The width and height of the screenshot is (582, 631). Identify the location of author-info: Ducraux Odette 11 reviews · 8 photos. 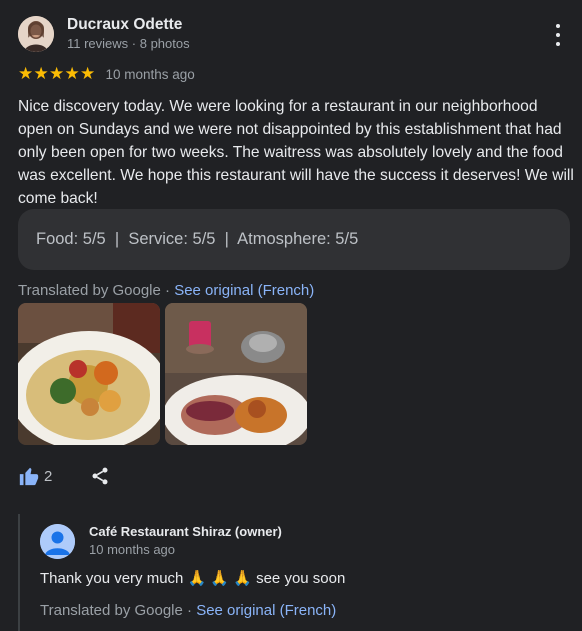
(128, 34).